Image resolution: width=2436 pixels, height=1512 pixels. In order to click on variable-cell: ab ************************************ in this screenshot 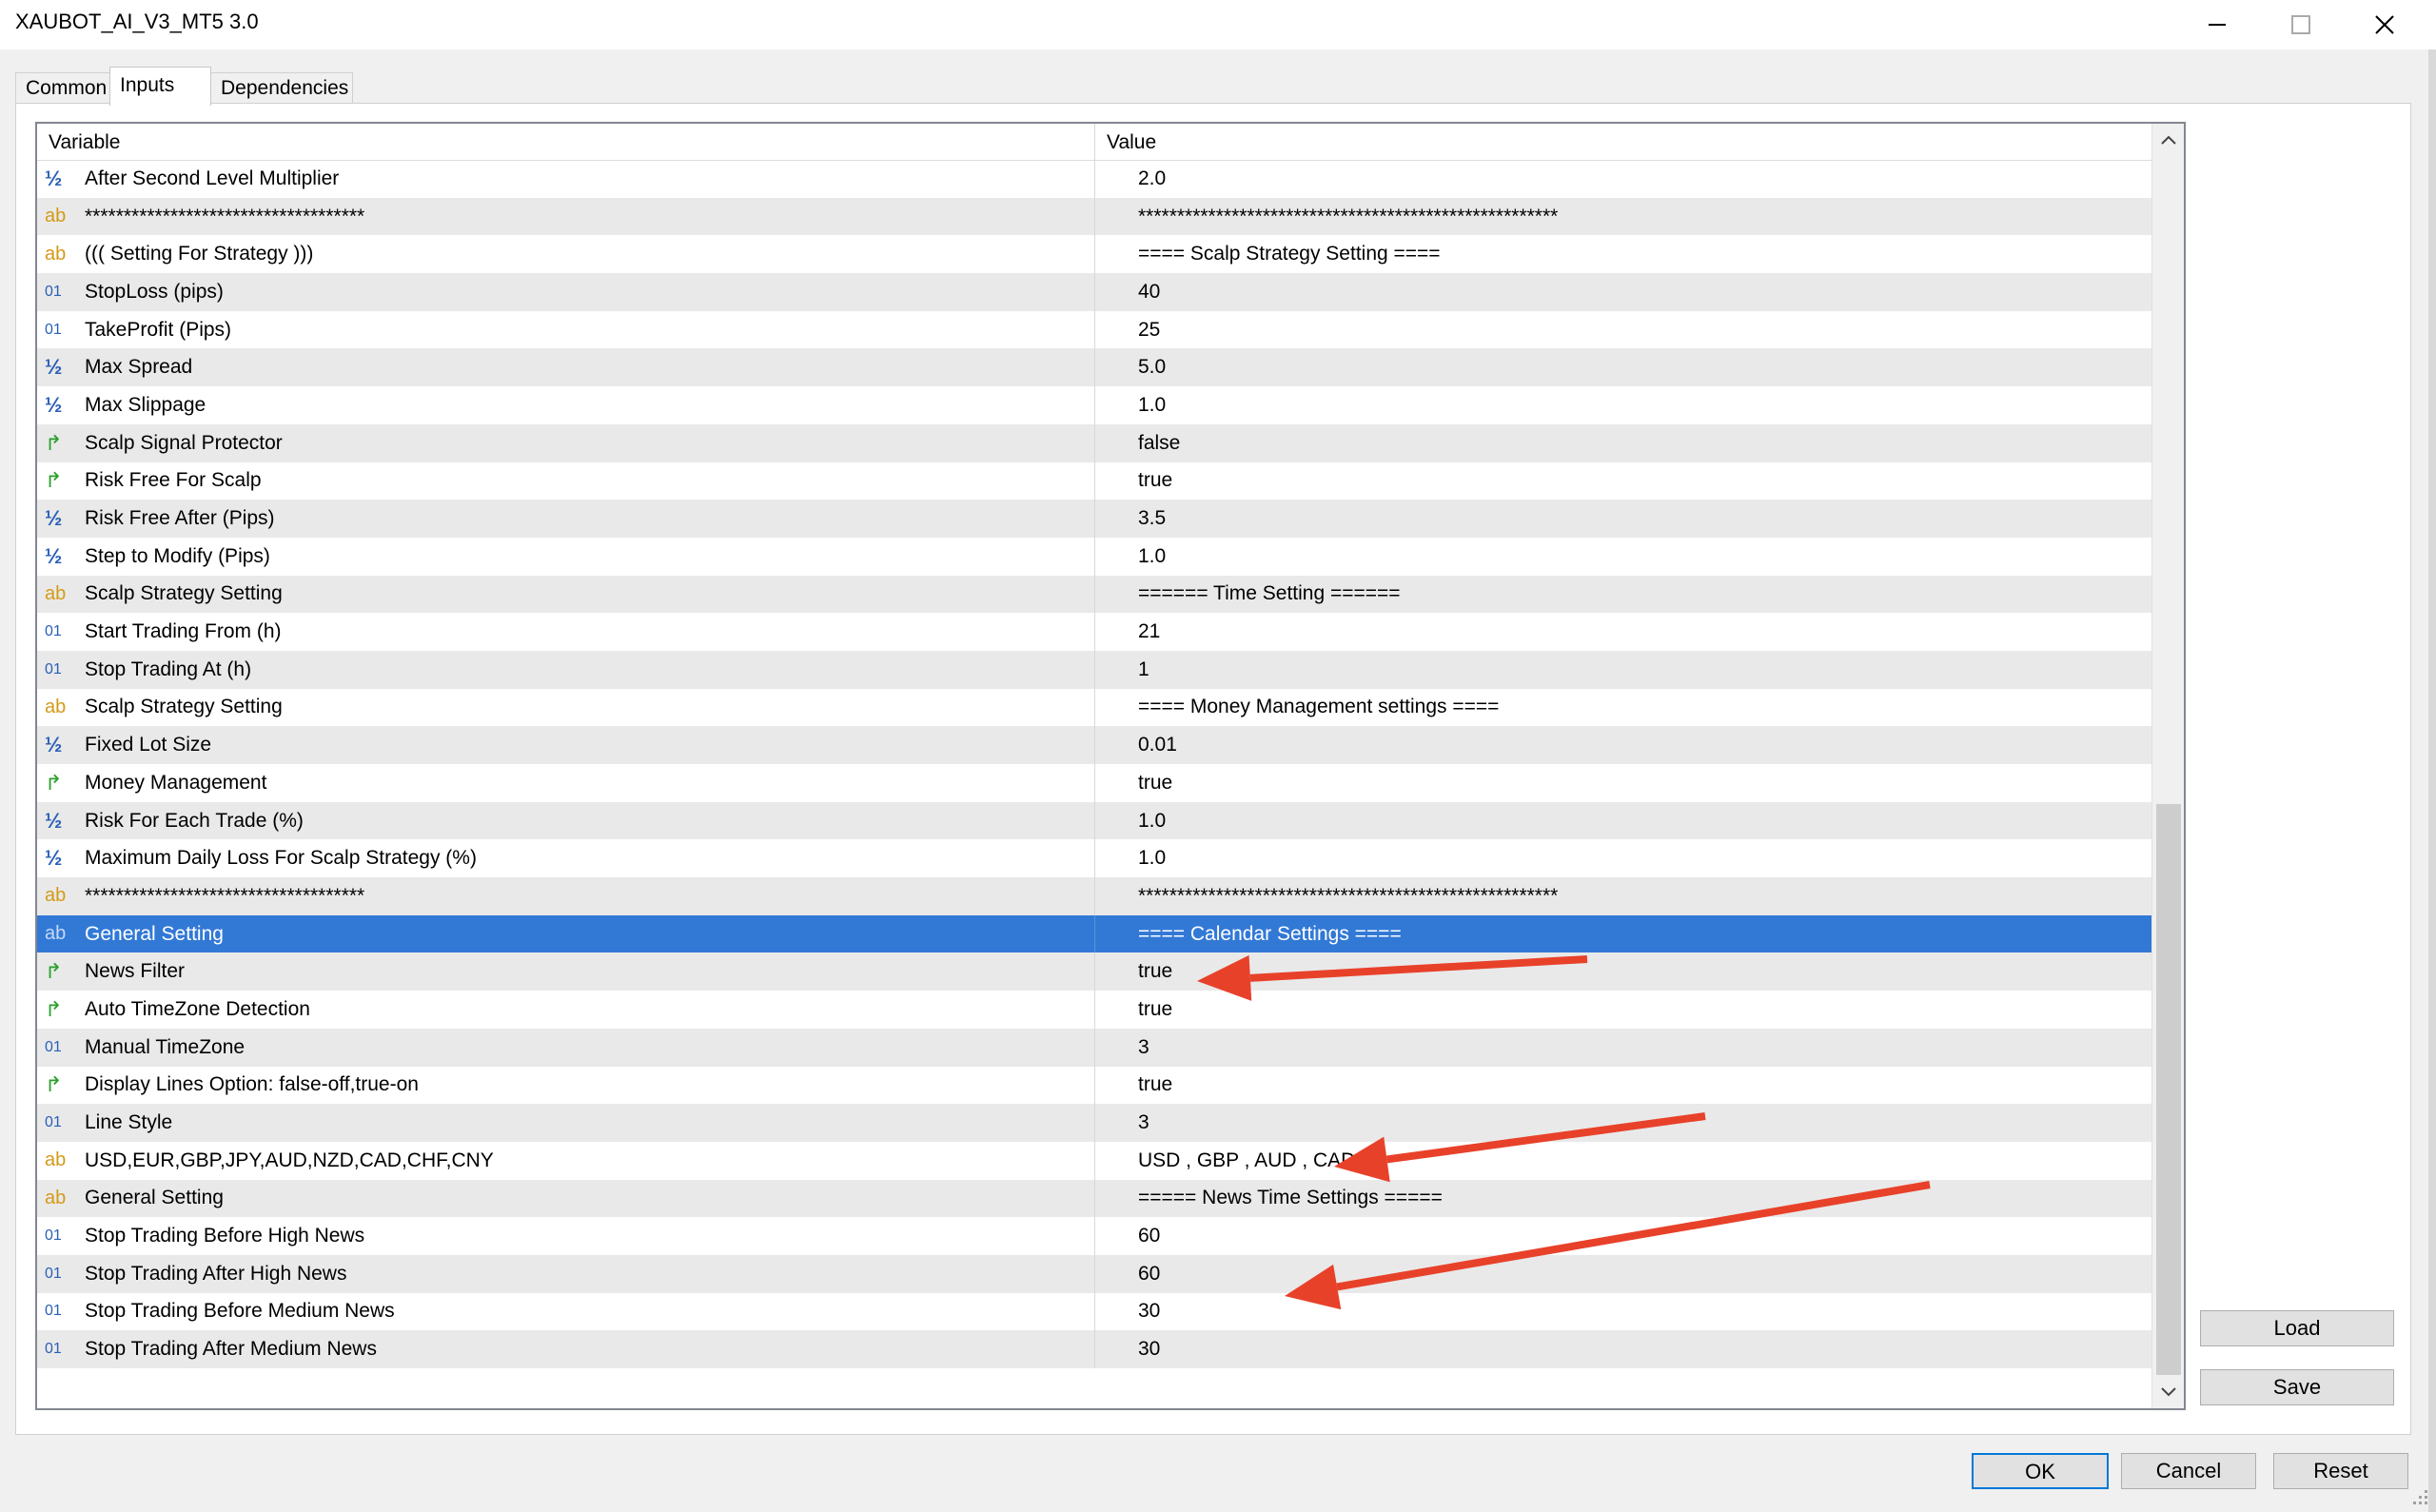, I will do `click(565, 896)`.